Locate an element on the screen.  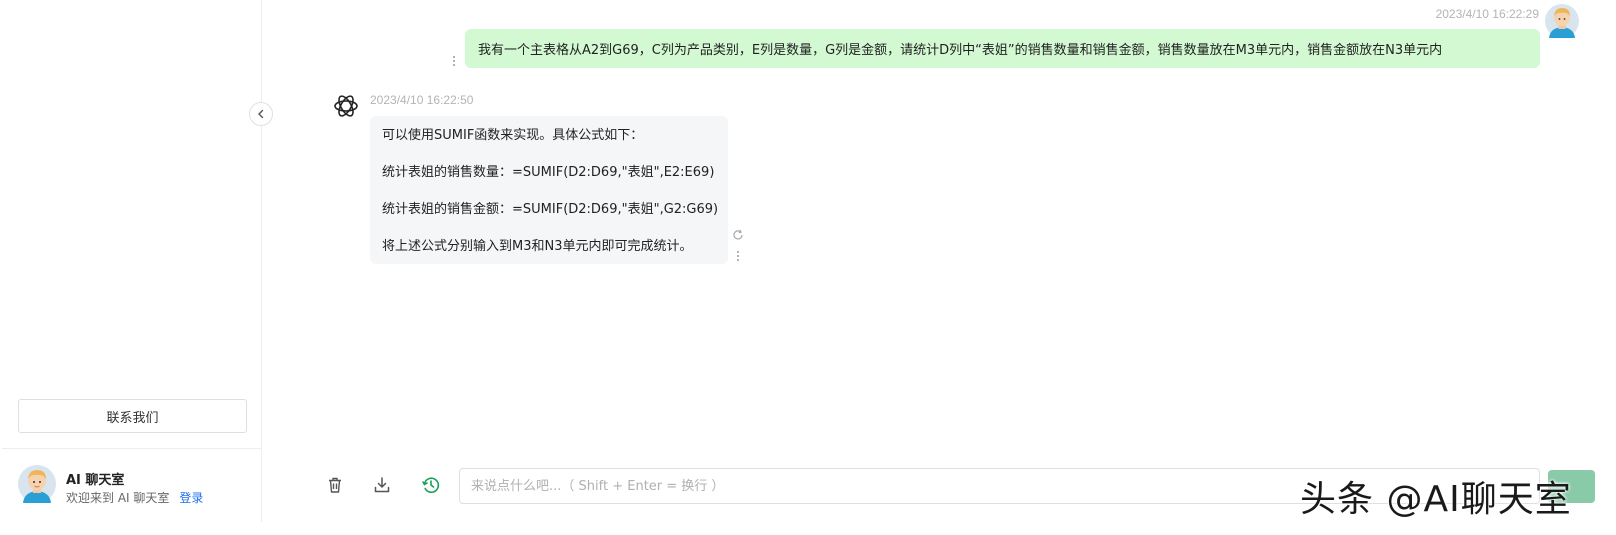
assistant-message-more-icon is located at coordinates (738, 256).